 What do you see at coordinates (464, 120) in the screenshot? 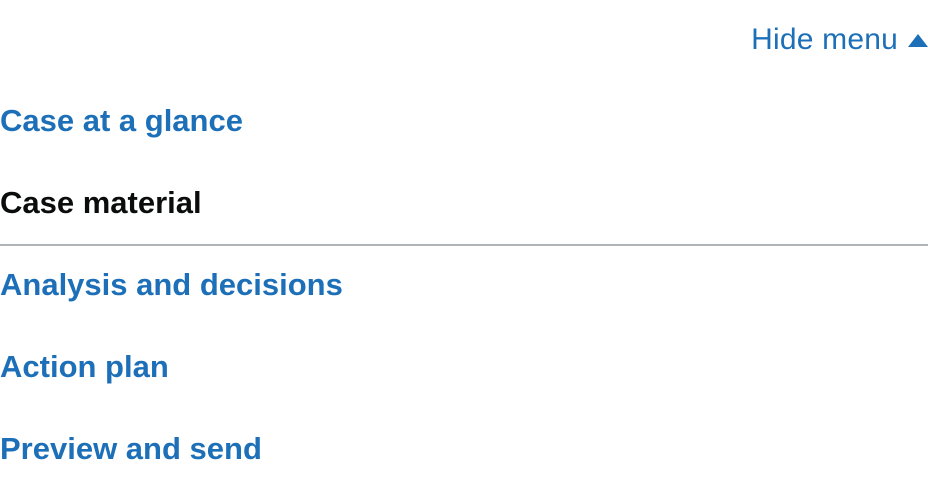
I see `nav-item-case-at-a-glance: Case at a glance` at bounding box center [464, 120].